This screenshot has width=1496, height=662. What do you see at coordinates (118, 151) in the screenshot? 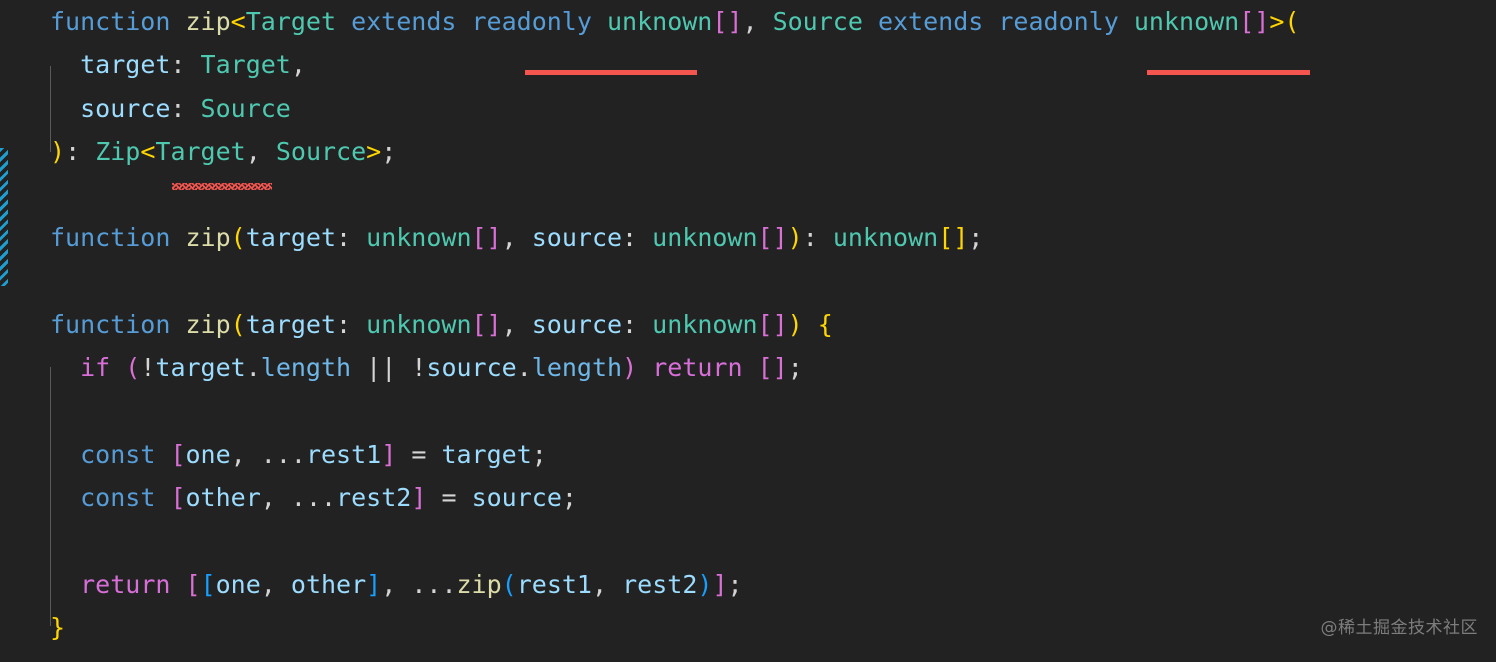
I see `code-token: Zip` at bounding box center [118, 151].